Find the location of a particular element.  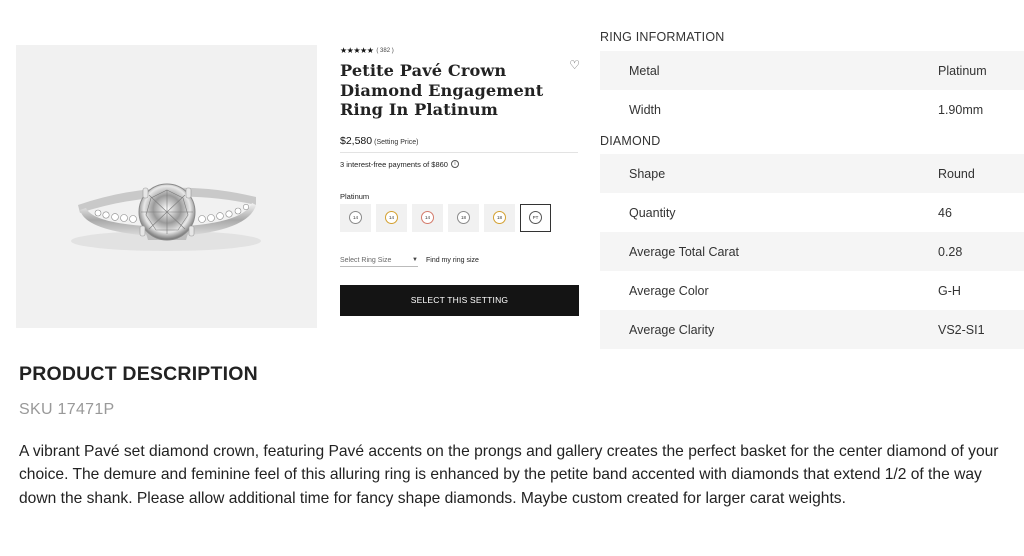

table-row: Width 1.90mm is located at coordinates (812, 109).